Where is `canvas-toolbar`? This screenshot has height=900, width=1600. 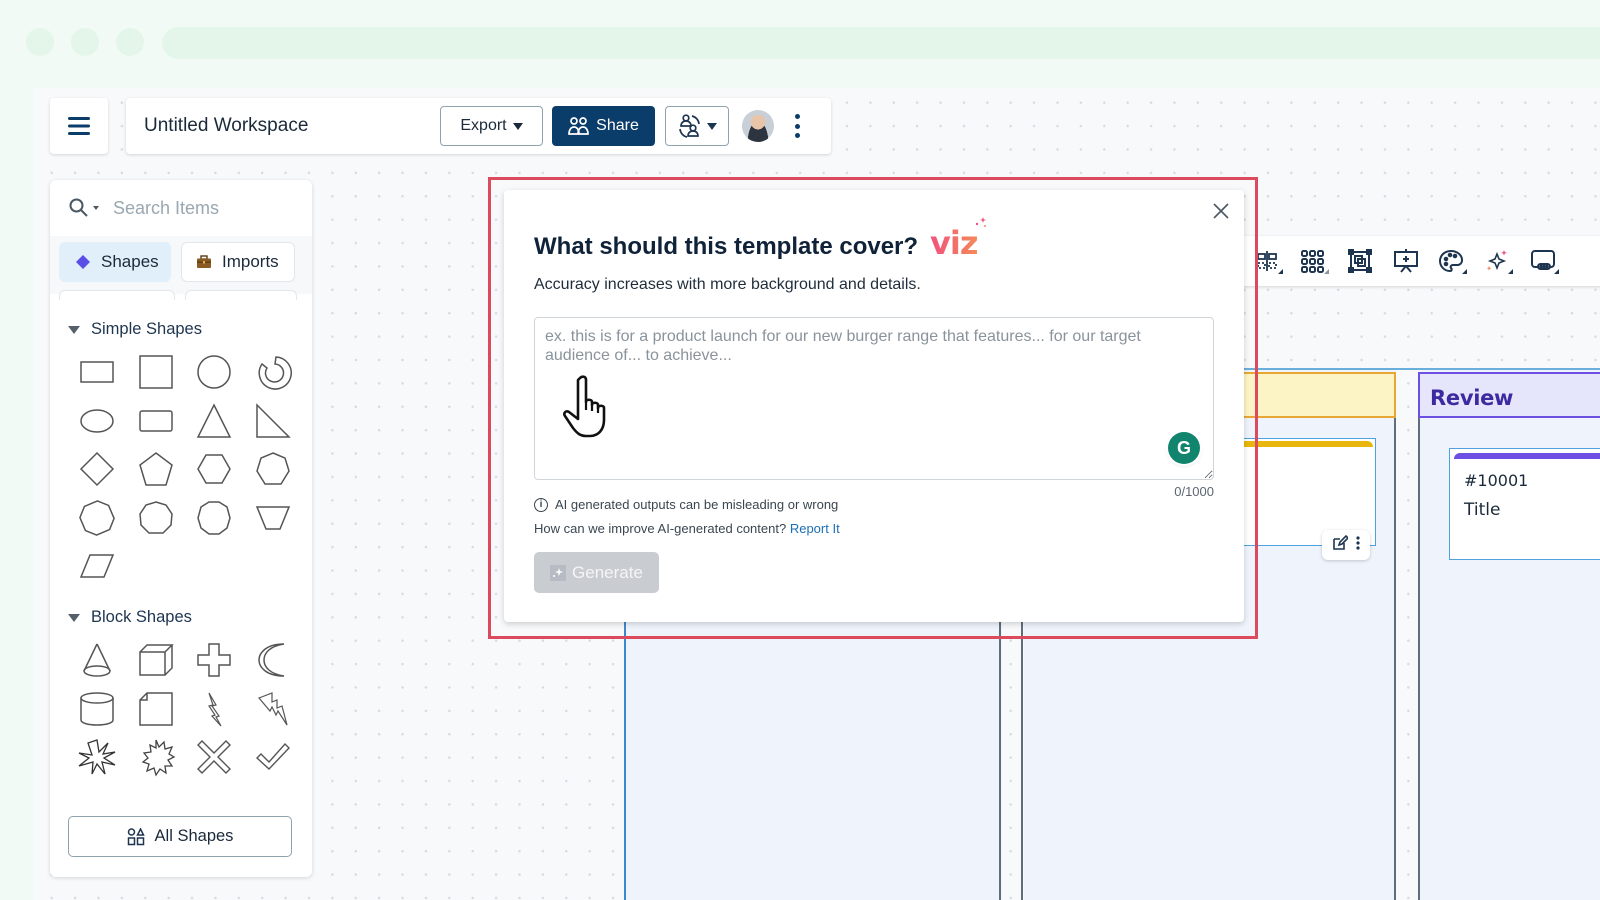
canvas-toolbar is located at coordinates (1415, 261).